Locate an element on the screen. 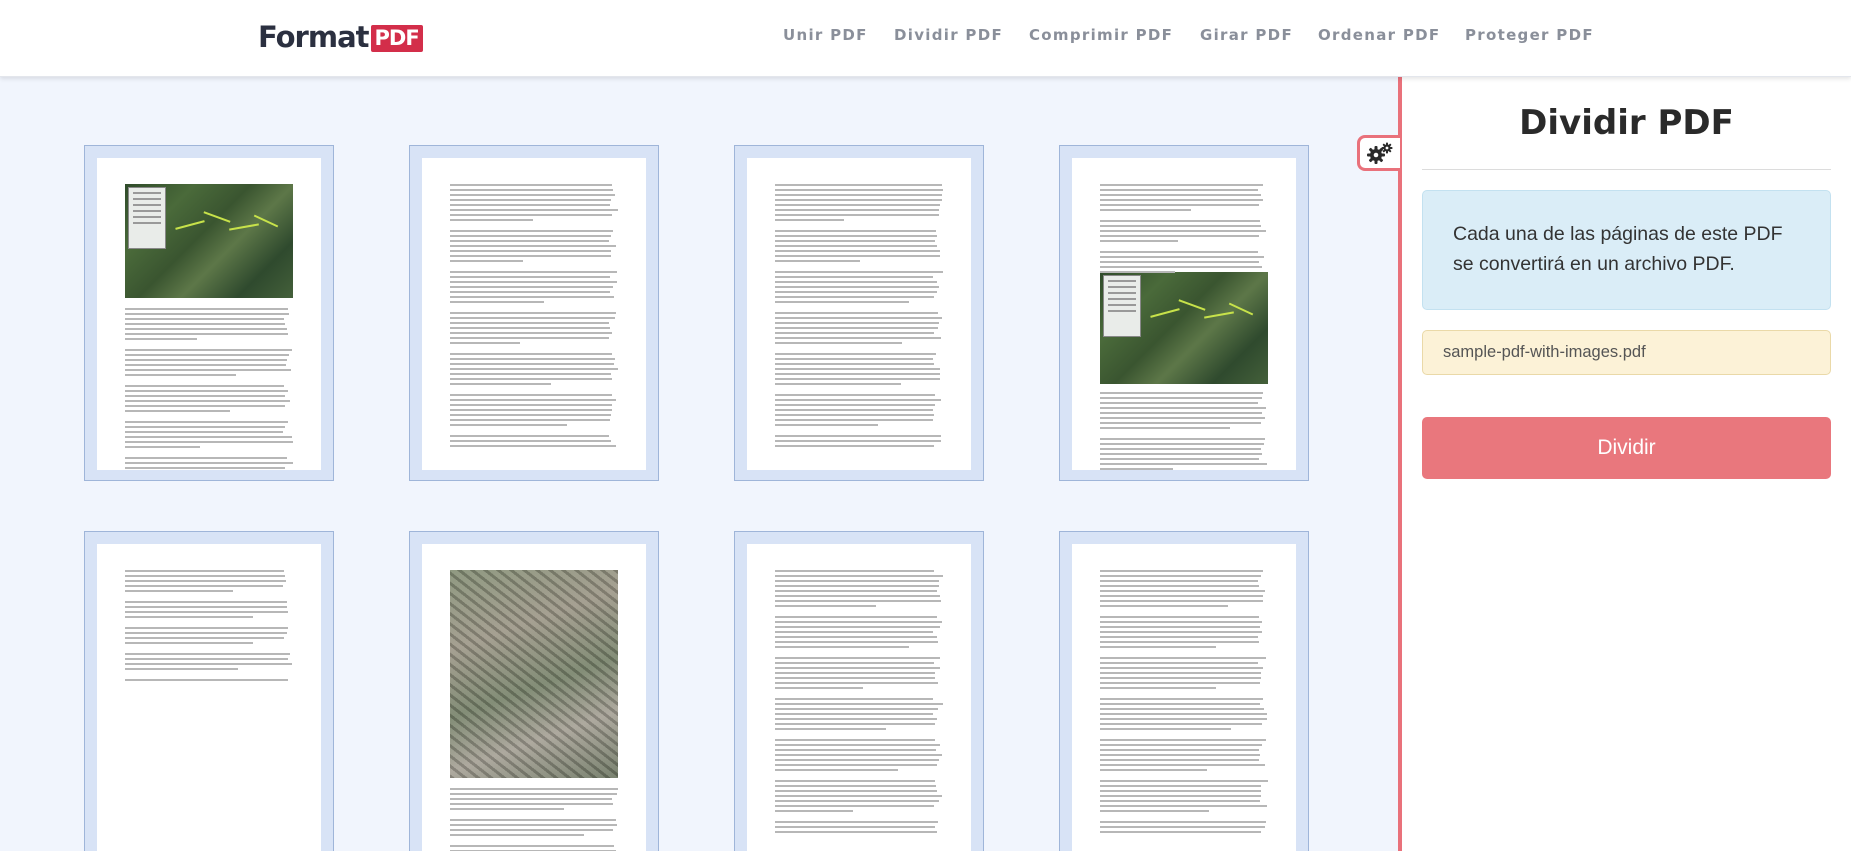 The height and width of the screenshot is (851, 1851). nav-dividir-pdf: Dividir PDF is located at coordinates (948, 35).